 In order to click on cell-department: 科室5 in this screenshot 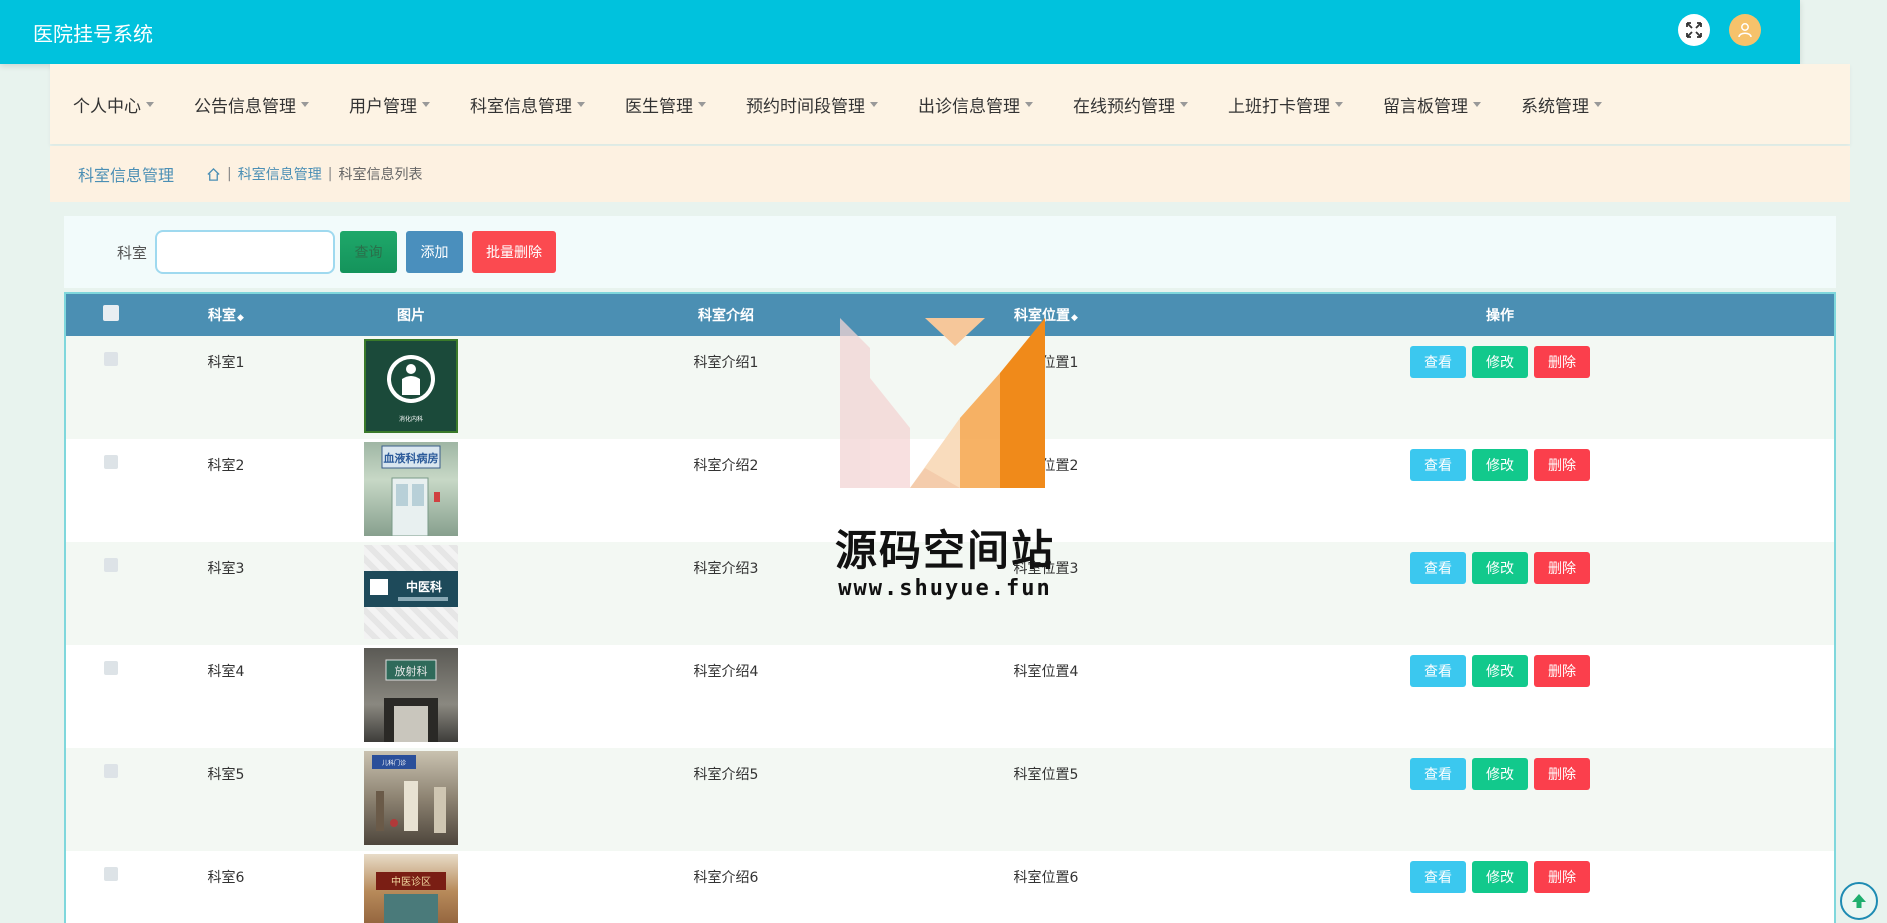, I will do `click(226, 775)`.